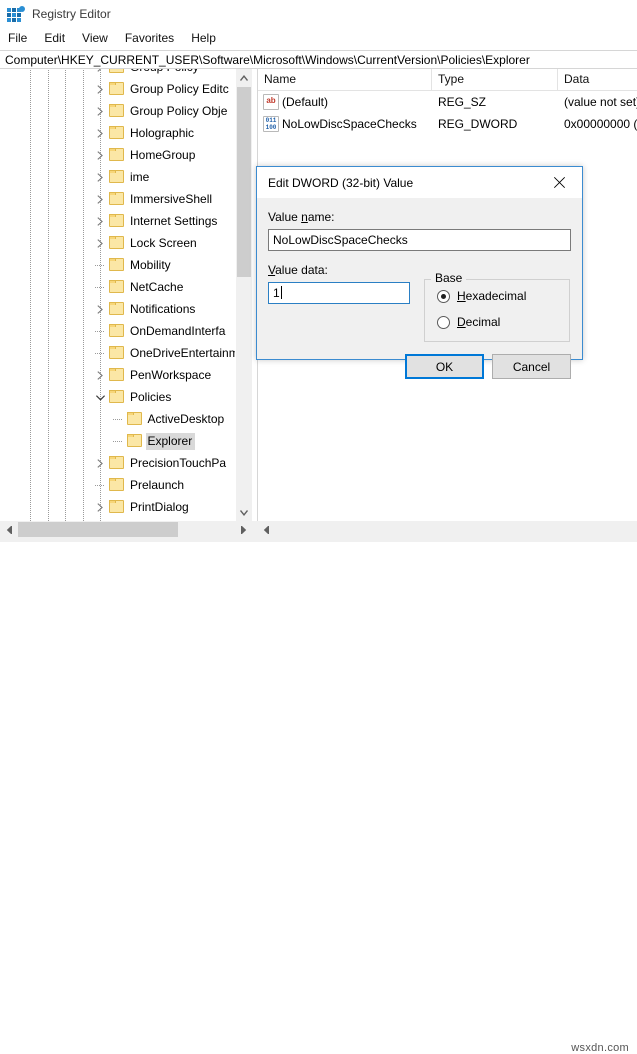 The width and height of the screenshot is (637, 1054). What do you see at coordinates (462, 102) in the screenshot?
I see `cell-type: REG_SZ` at bounding box center [462, 102].